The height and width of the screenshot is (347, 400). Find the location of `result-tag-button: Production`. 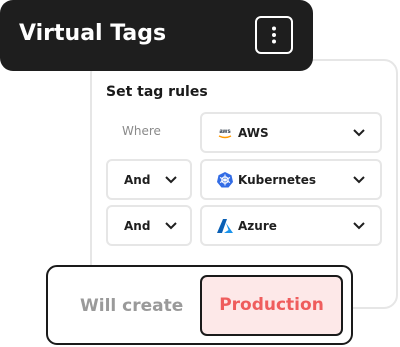

result-tag-button: Production is located at coordinates (271, 305).